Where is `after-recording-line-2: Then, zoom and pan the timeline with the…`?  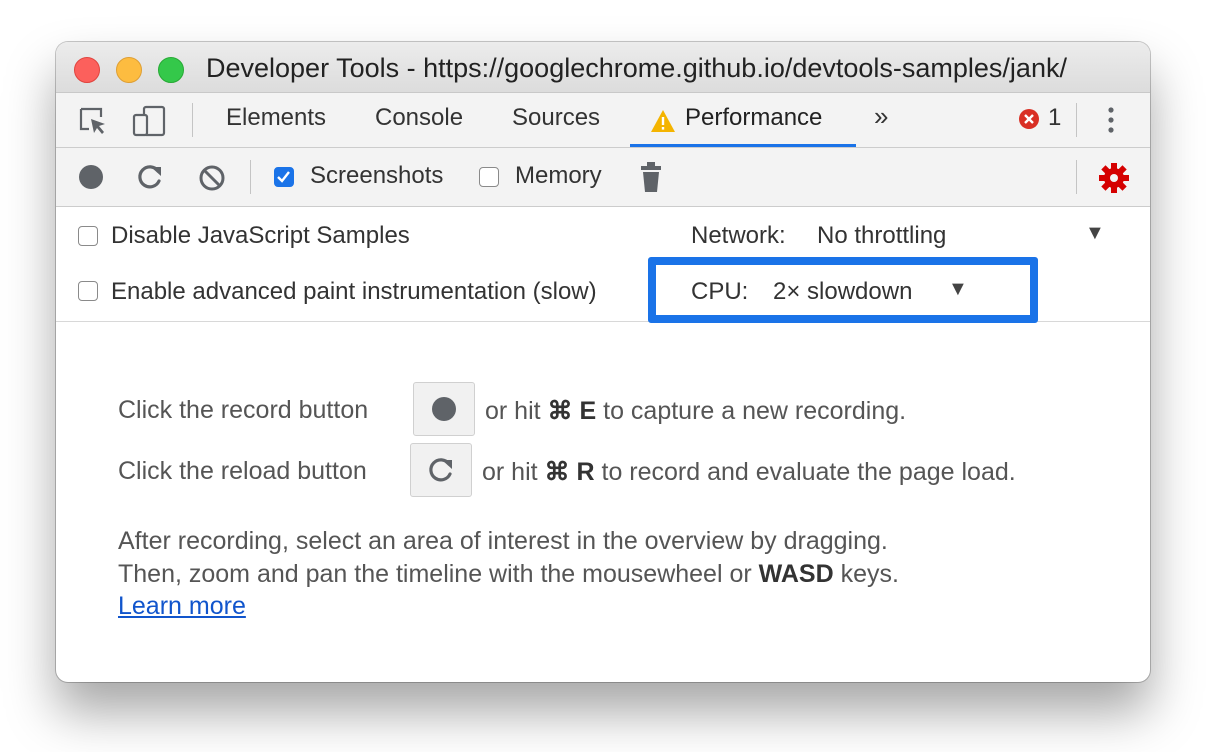 after-recording-line-2: Then, zoom and pan the timeline with the… is located at coordinates (508, 574).